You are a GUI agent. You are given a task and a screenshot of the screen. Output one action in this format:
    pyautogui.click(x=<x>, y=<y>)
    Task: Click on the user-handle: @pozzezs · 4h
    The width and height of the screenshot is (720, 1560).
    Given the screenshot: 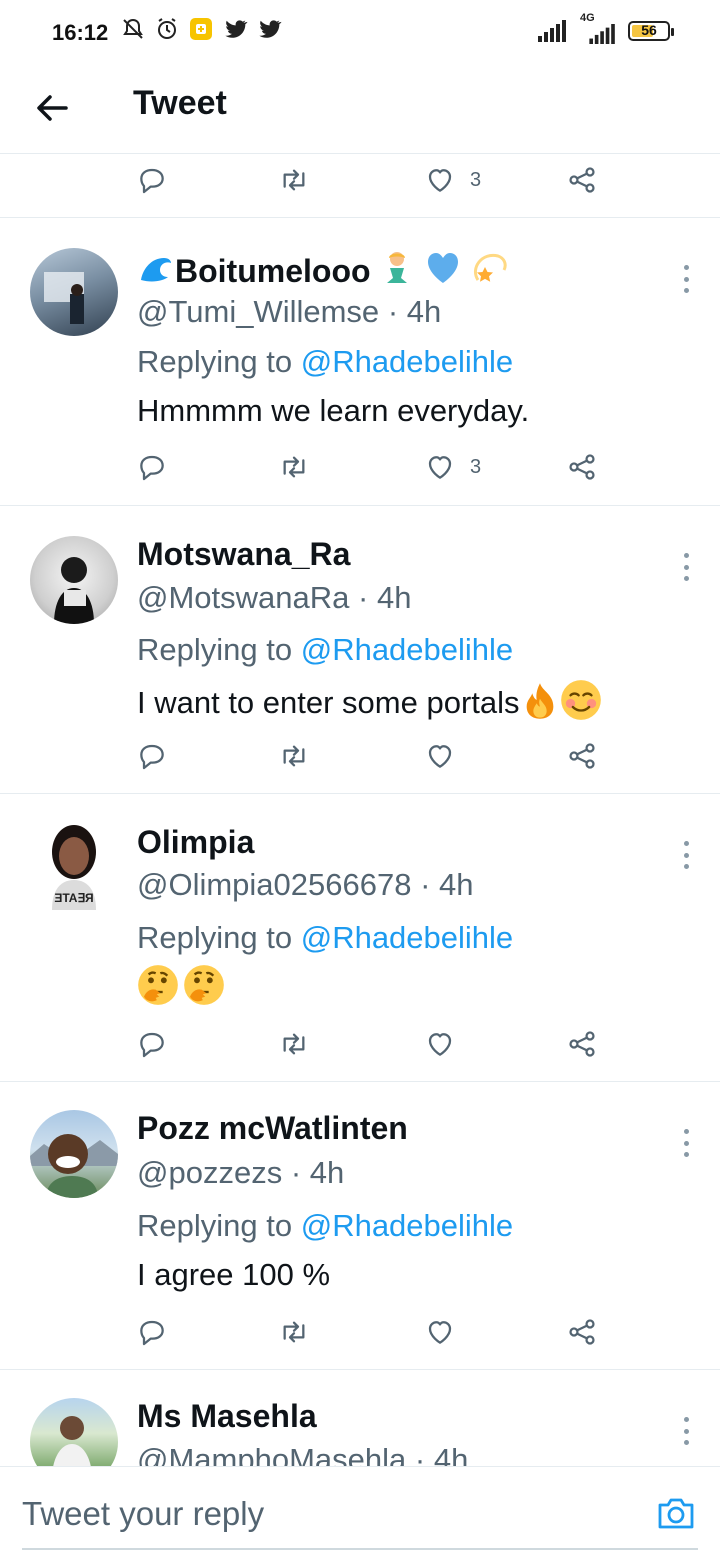 What is the action you would take?
    pyautogui.click(x=240, y=1173)
    